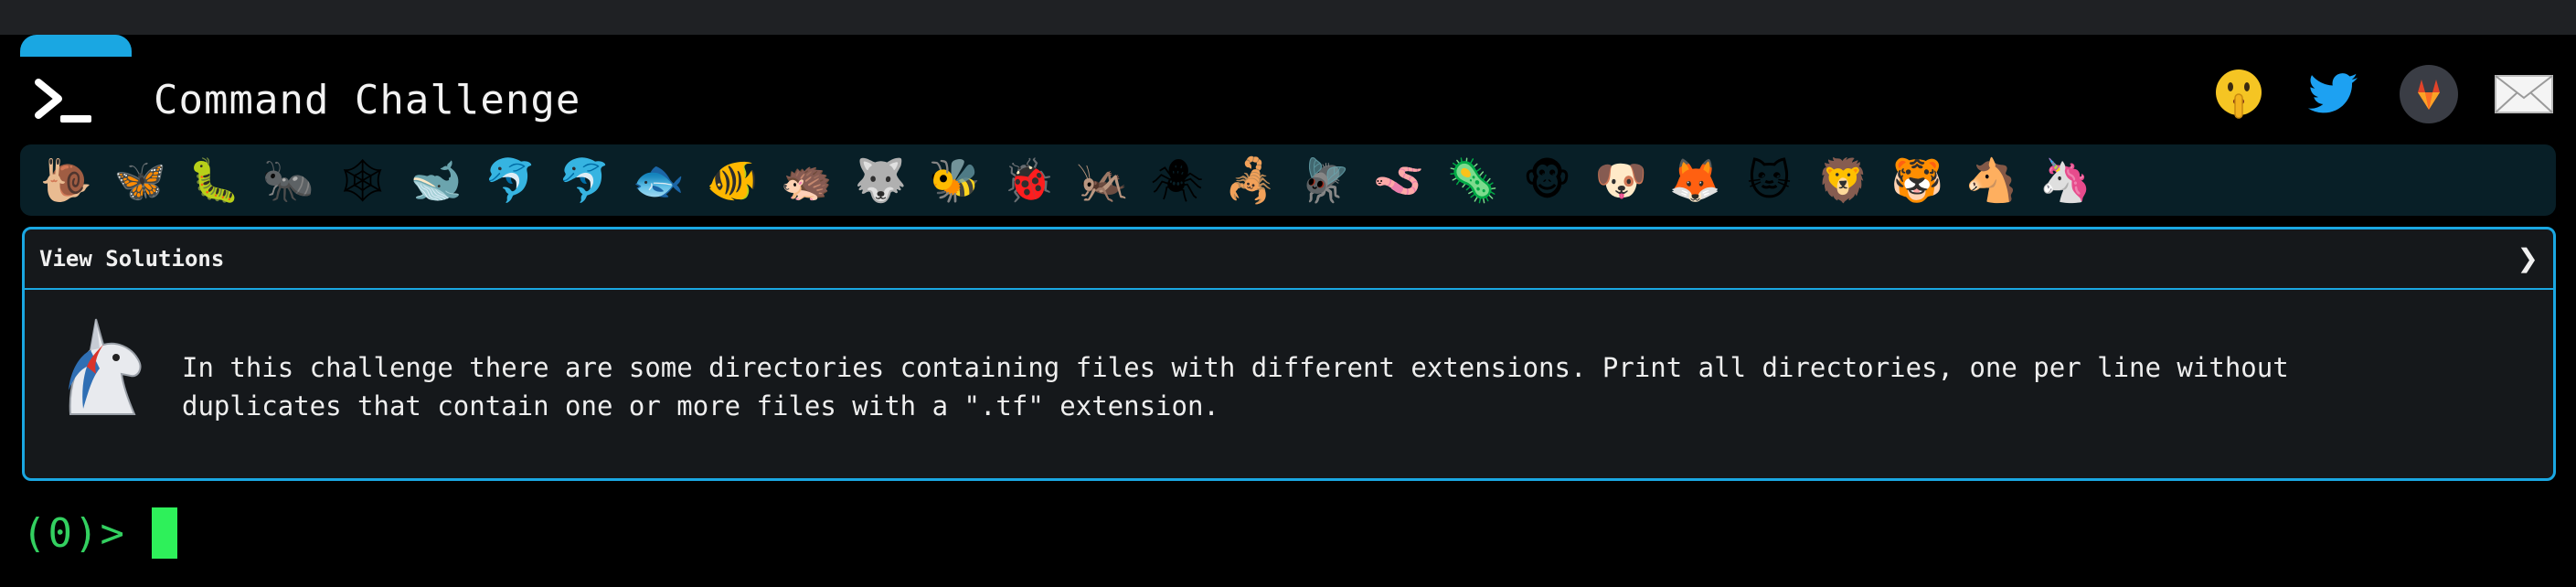 This screenshot has height=587, width=2576. I want to click on fish-icon: 🐟, so click(658, 180).